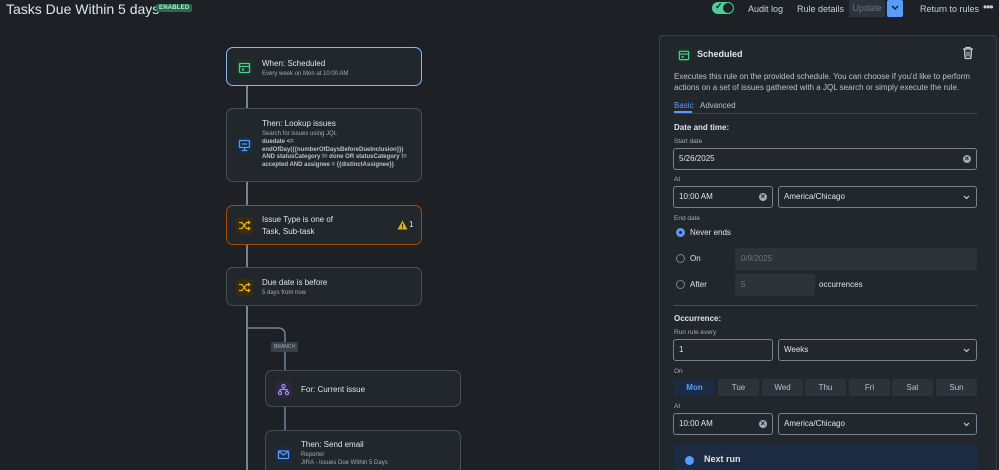 Image resolution: width=999 pixels, height=470 pixels. I want to click on occurrences-label: occurrences, so click(841, 284).